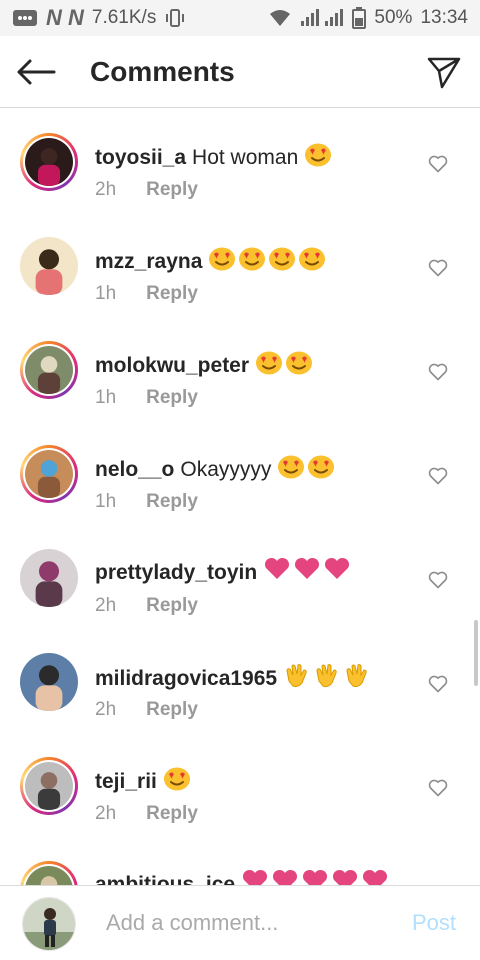  Describe the element at coordinates (126, 782) in the screenshot. I see `comment-username: teji_rii` at that location.